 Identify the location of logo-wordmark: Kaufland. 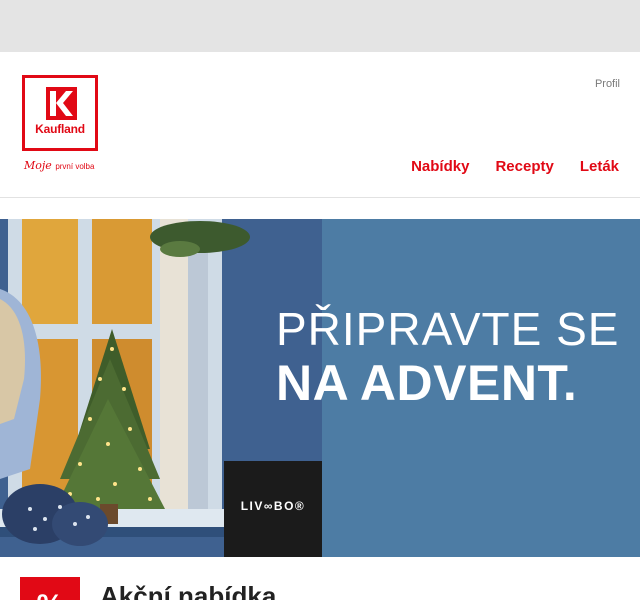
(60, 129).